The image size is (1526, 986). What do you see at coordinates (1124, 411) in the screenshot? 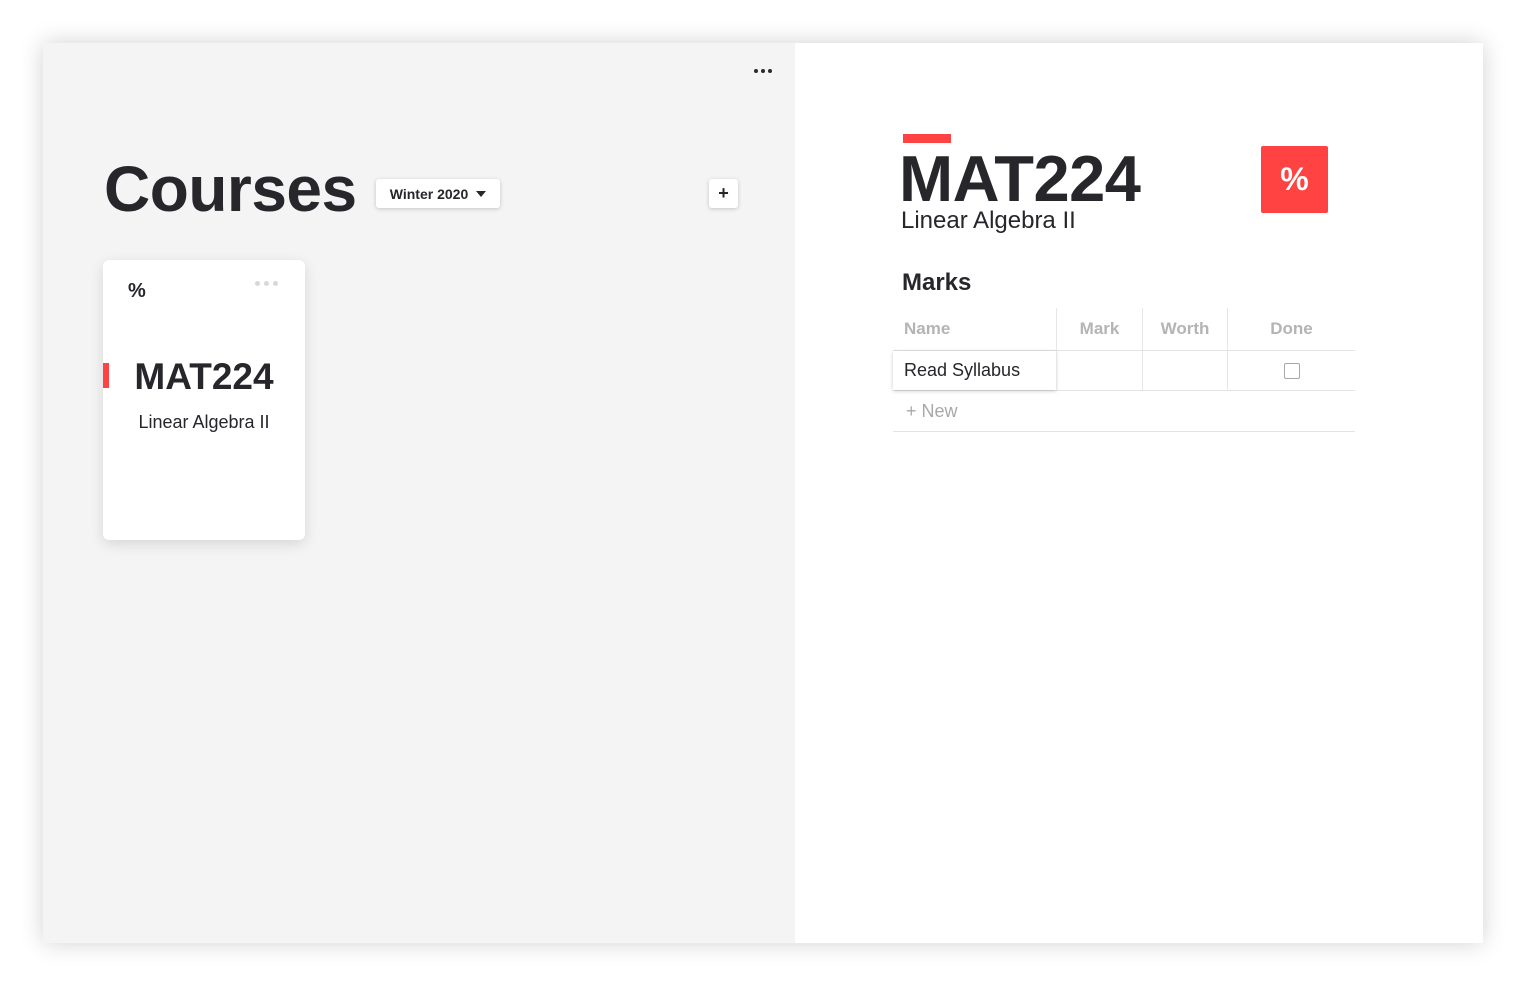
I see `new-row: + New` at bounding box center [1124, 411].